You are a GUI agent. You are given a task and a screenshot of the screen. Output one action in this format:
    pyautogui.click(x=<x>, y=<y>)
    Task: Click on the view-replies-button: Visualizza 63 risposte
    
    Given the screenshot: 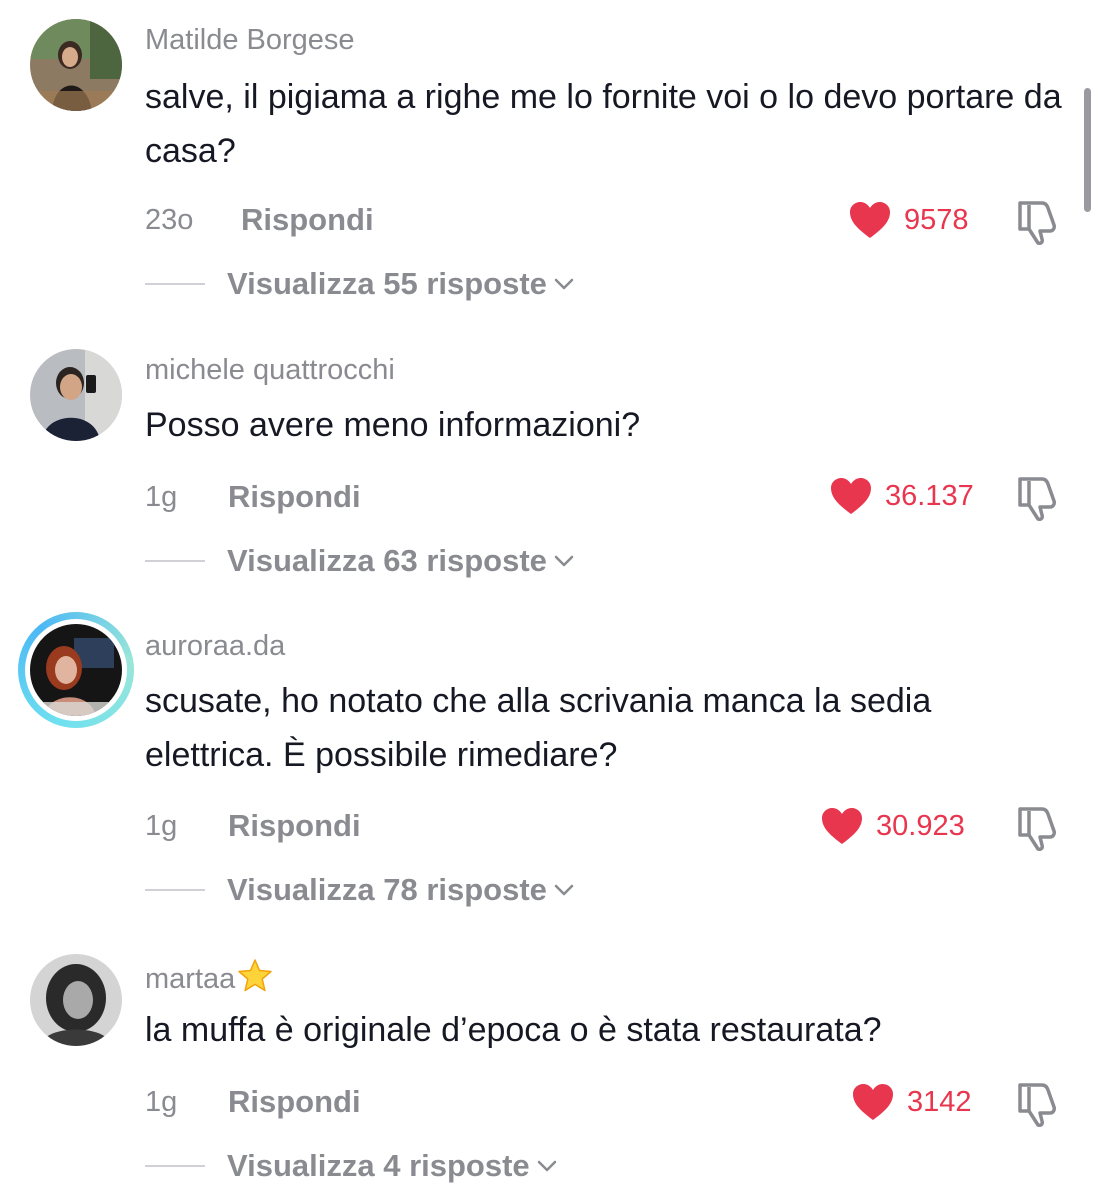 What is the action you would take?
    pyautogui.click(x=360, y=561)
    